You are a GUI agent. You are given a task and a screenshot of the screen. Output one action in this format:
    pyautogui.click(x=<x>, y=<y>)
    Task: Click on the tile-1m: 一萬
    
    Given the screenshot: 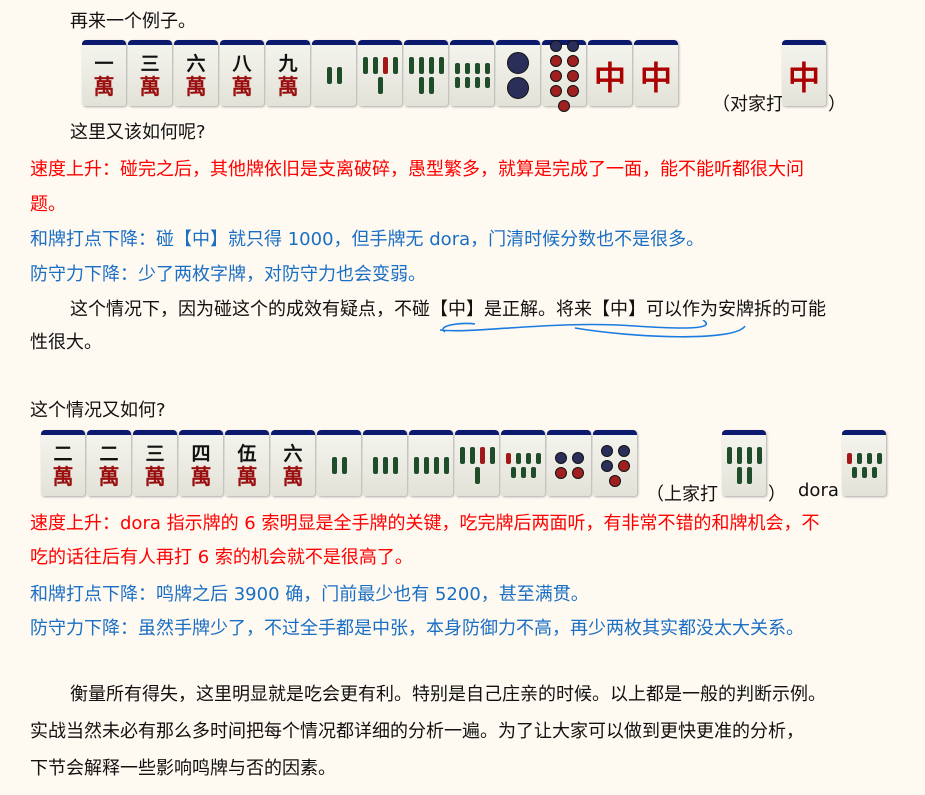 What is the action you would take?
    pyautogui.click(x=104, y=73)
    